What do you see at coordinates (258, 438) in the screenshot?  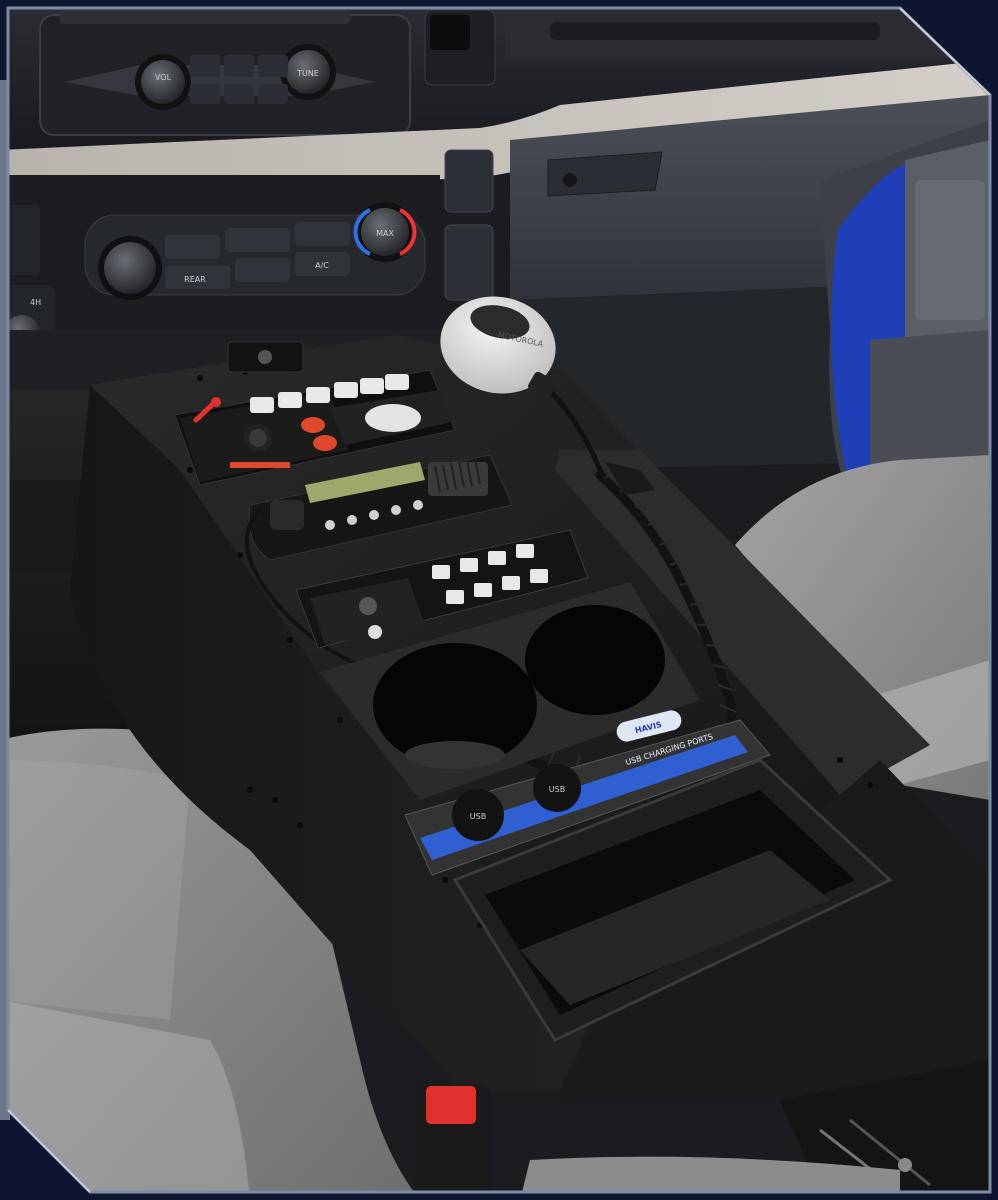 I see `mode-knob` at bounding box center [258, 438].